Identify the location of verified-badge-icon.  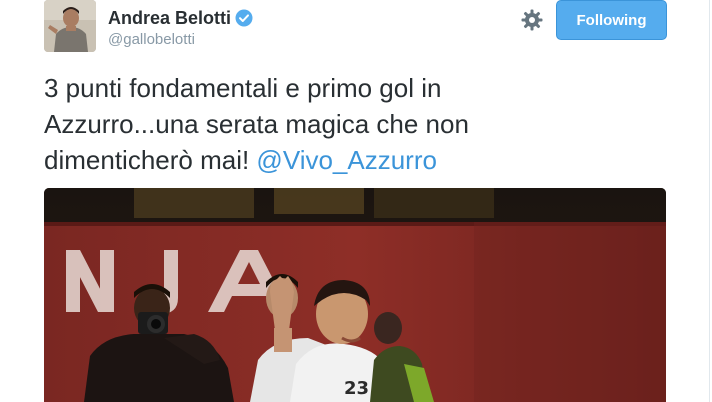
(244, 18).